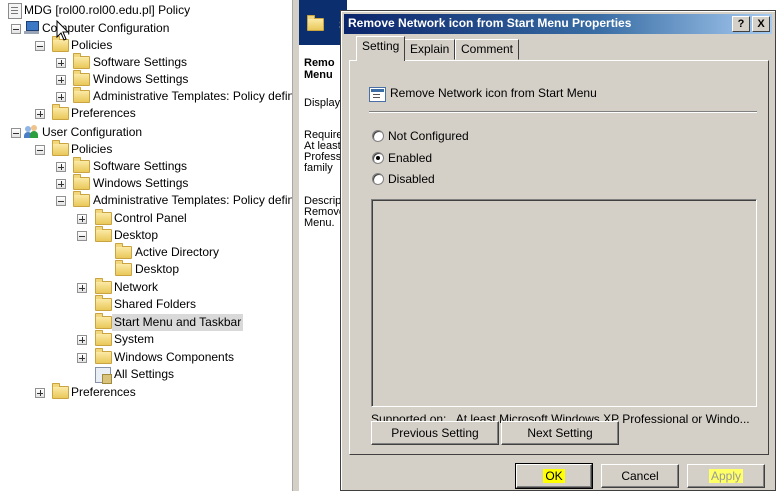 This screenshot has height=491, width=776. Describe the element at coordinates (103, 375) in the screenshot. I see `all-settings-icon` at that location.